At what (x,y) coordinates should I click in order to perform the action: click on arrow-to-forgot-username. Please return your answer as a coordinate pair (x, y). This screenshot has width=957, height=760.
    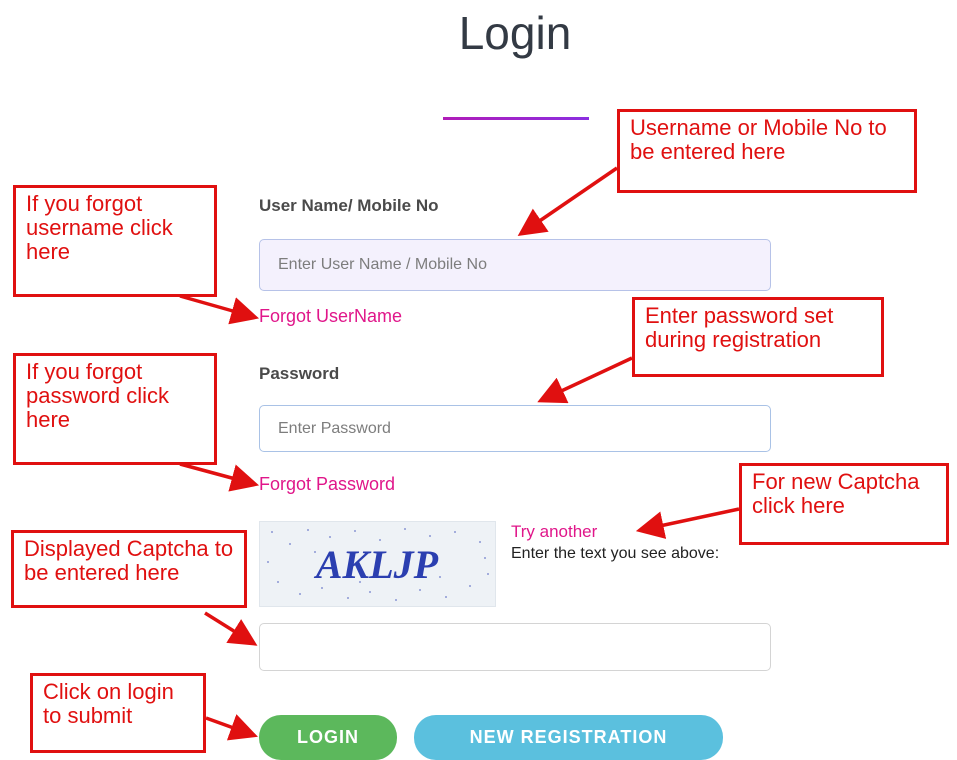
    Looking at the image, I should click on (219, 309).